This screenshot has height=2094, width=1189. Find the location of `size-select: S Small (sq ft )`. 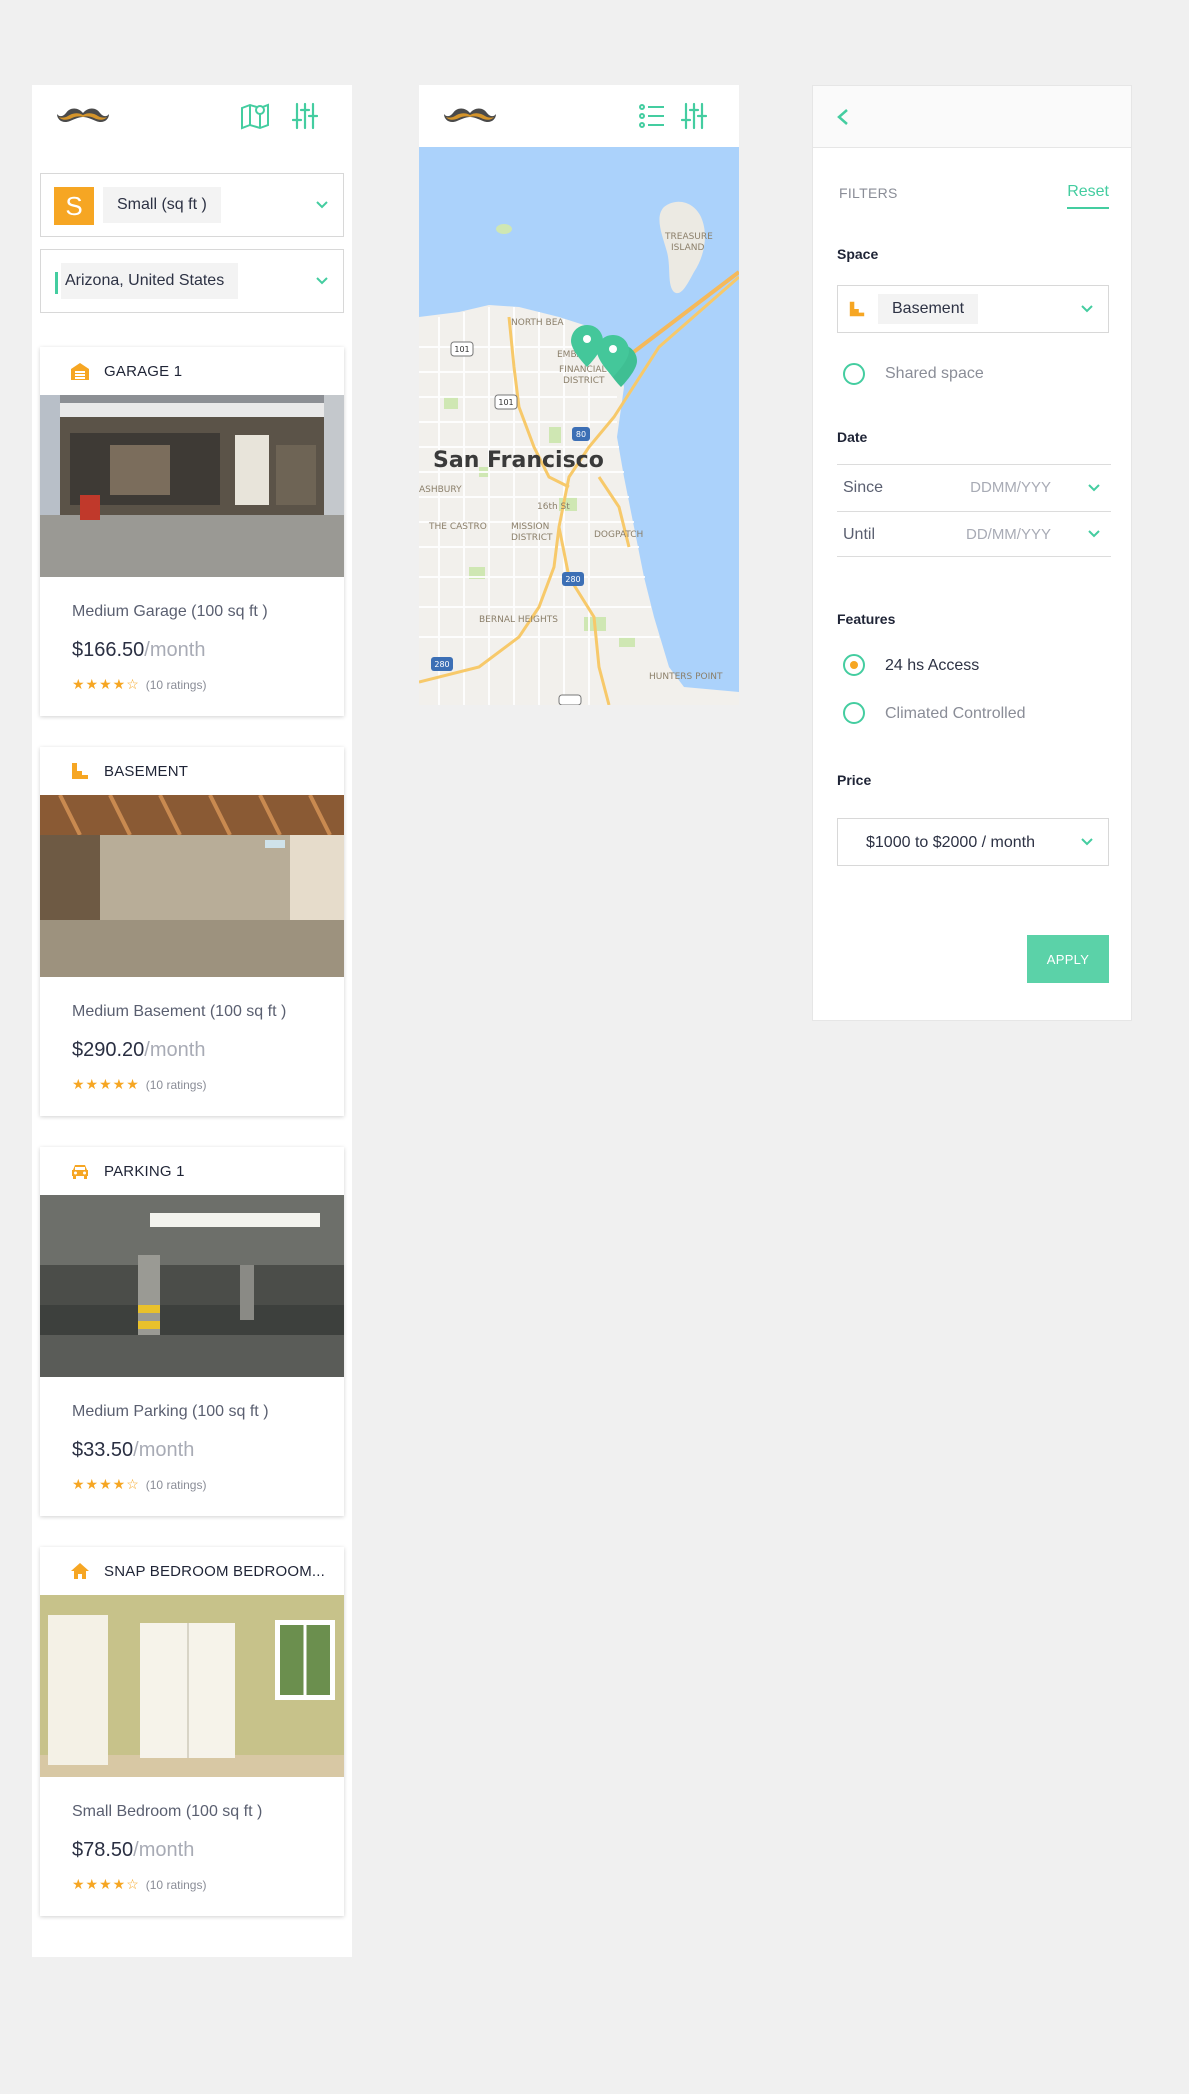

size-select: S Small (sq ft ) is located at coordinates (192, 205).